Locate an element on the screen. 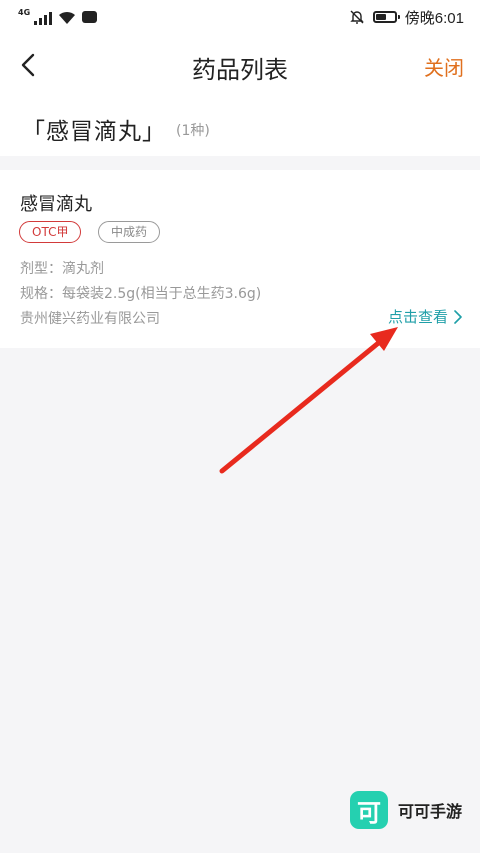  drug-count: (1种) is located at coordinates (193, 131).